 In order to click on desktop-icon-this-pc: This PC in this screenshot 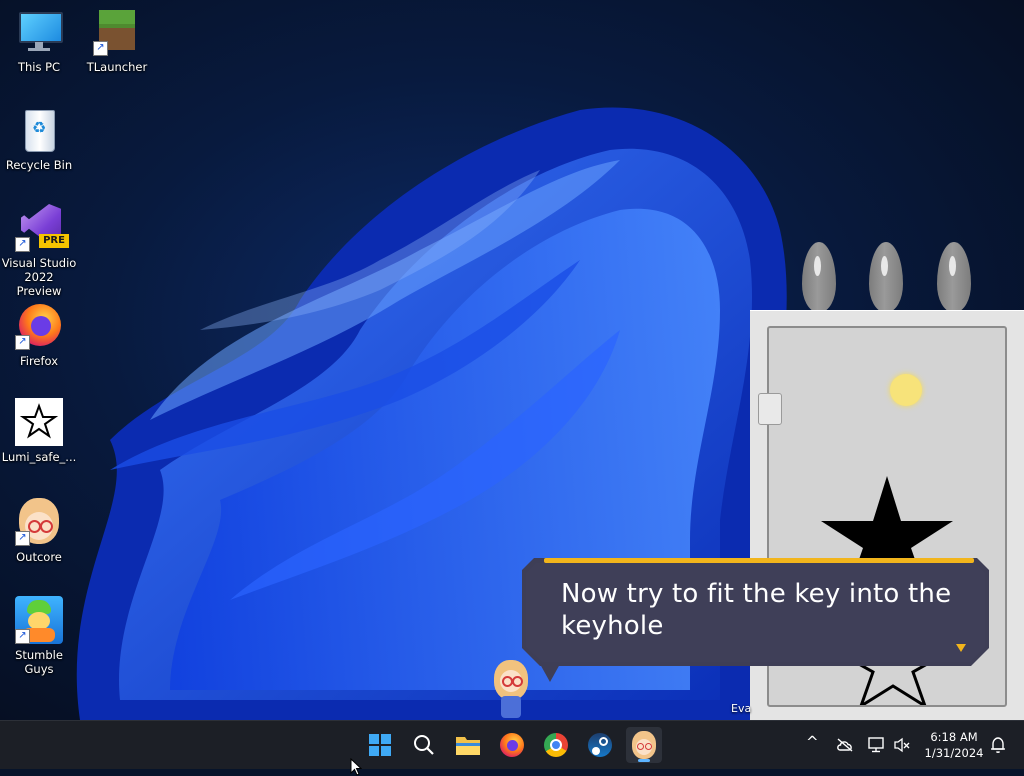, I will do `click(39, 41)`.